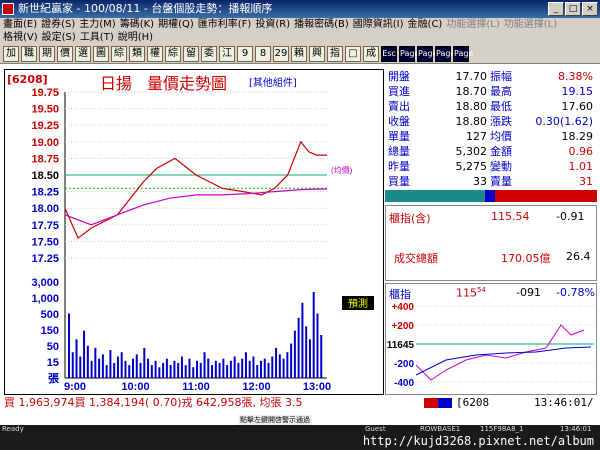  What do you see at coordinates (83, 54) in the screenshot?
I see `toolbar-button: 選` at bounding box center [83, 54].